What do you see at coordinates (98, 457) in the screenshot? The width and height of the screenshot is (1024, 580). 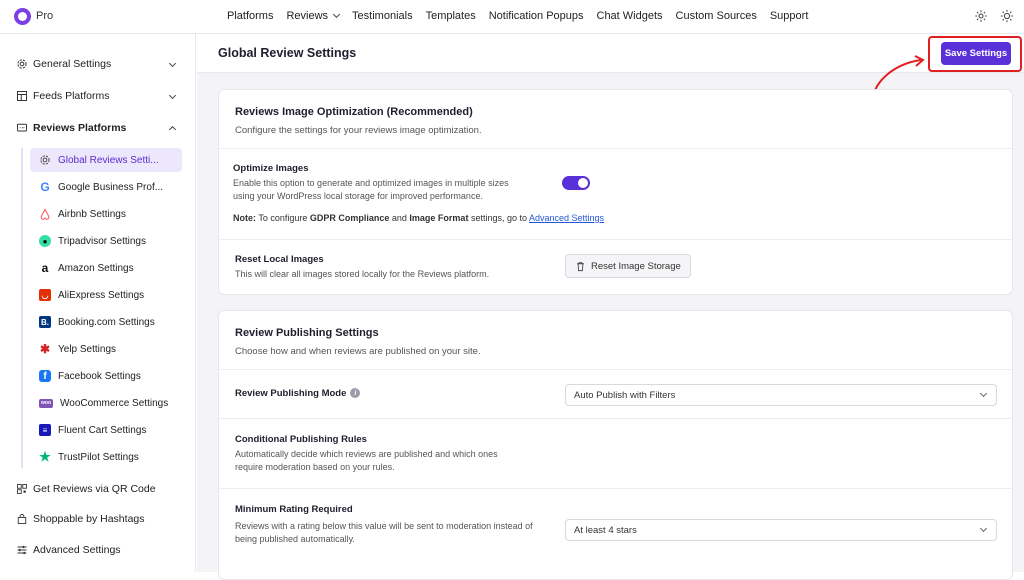 I see `sidebar-item-label: TrustPilot Settings` at bounding box center [98, 457].